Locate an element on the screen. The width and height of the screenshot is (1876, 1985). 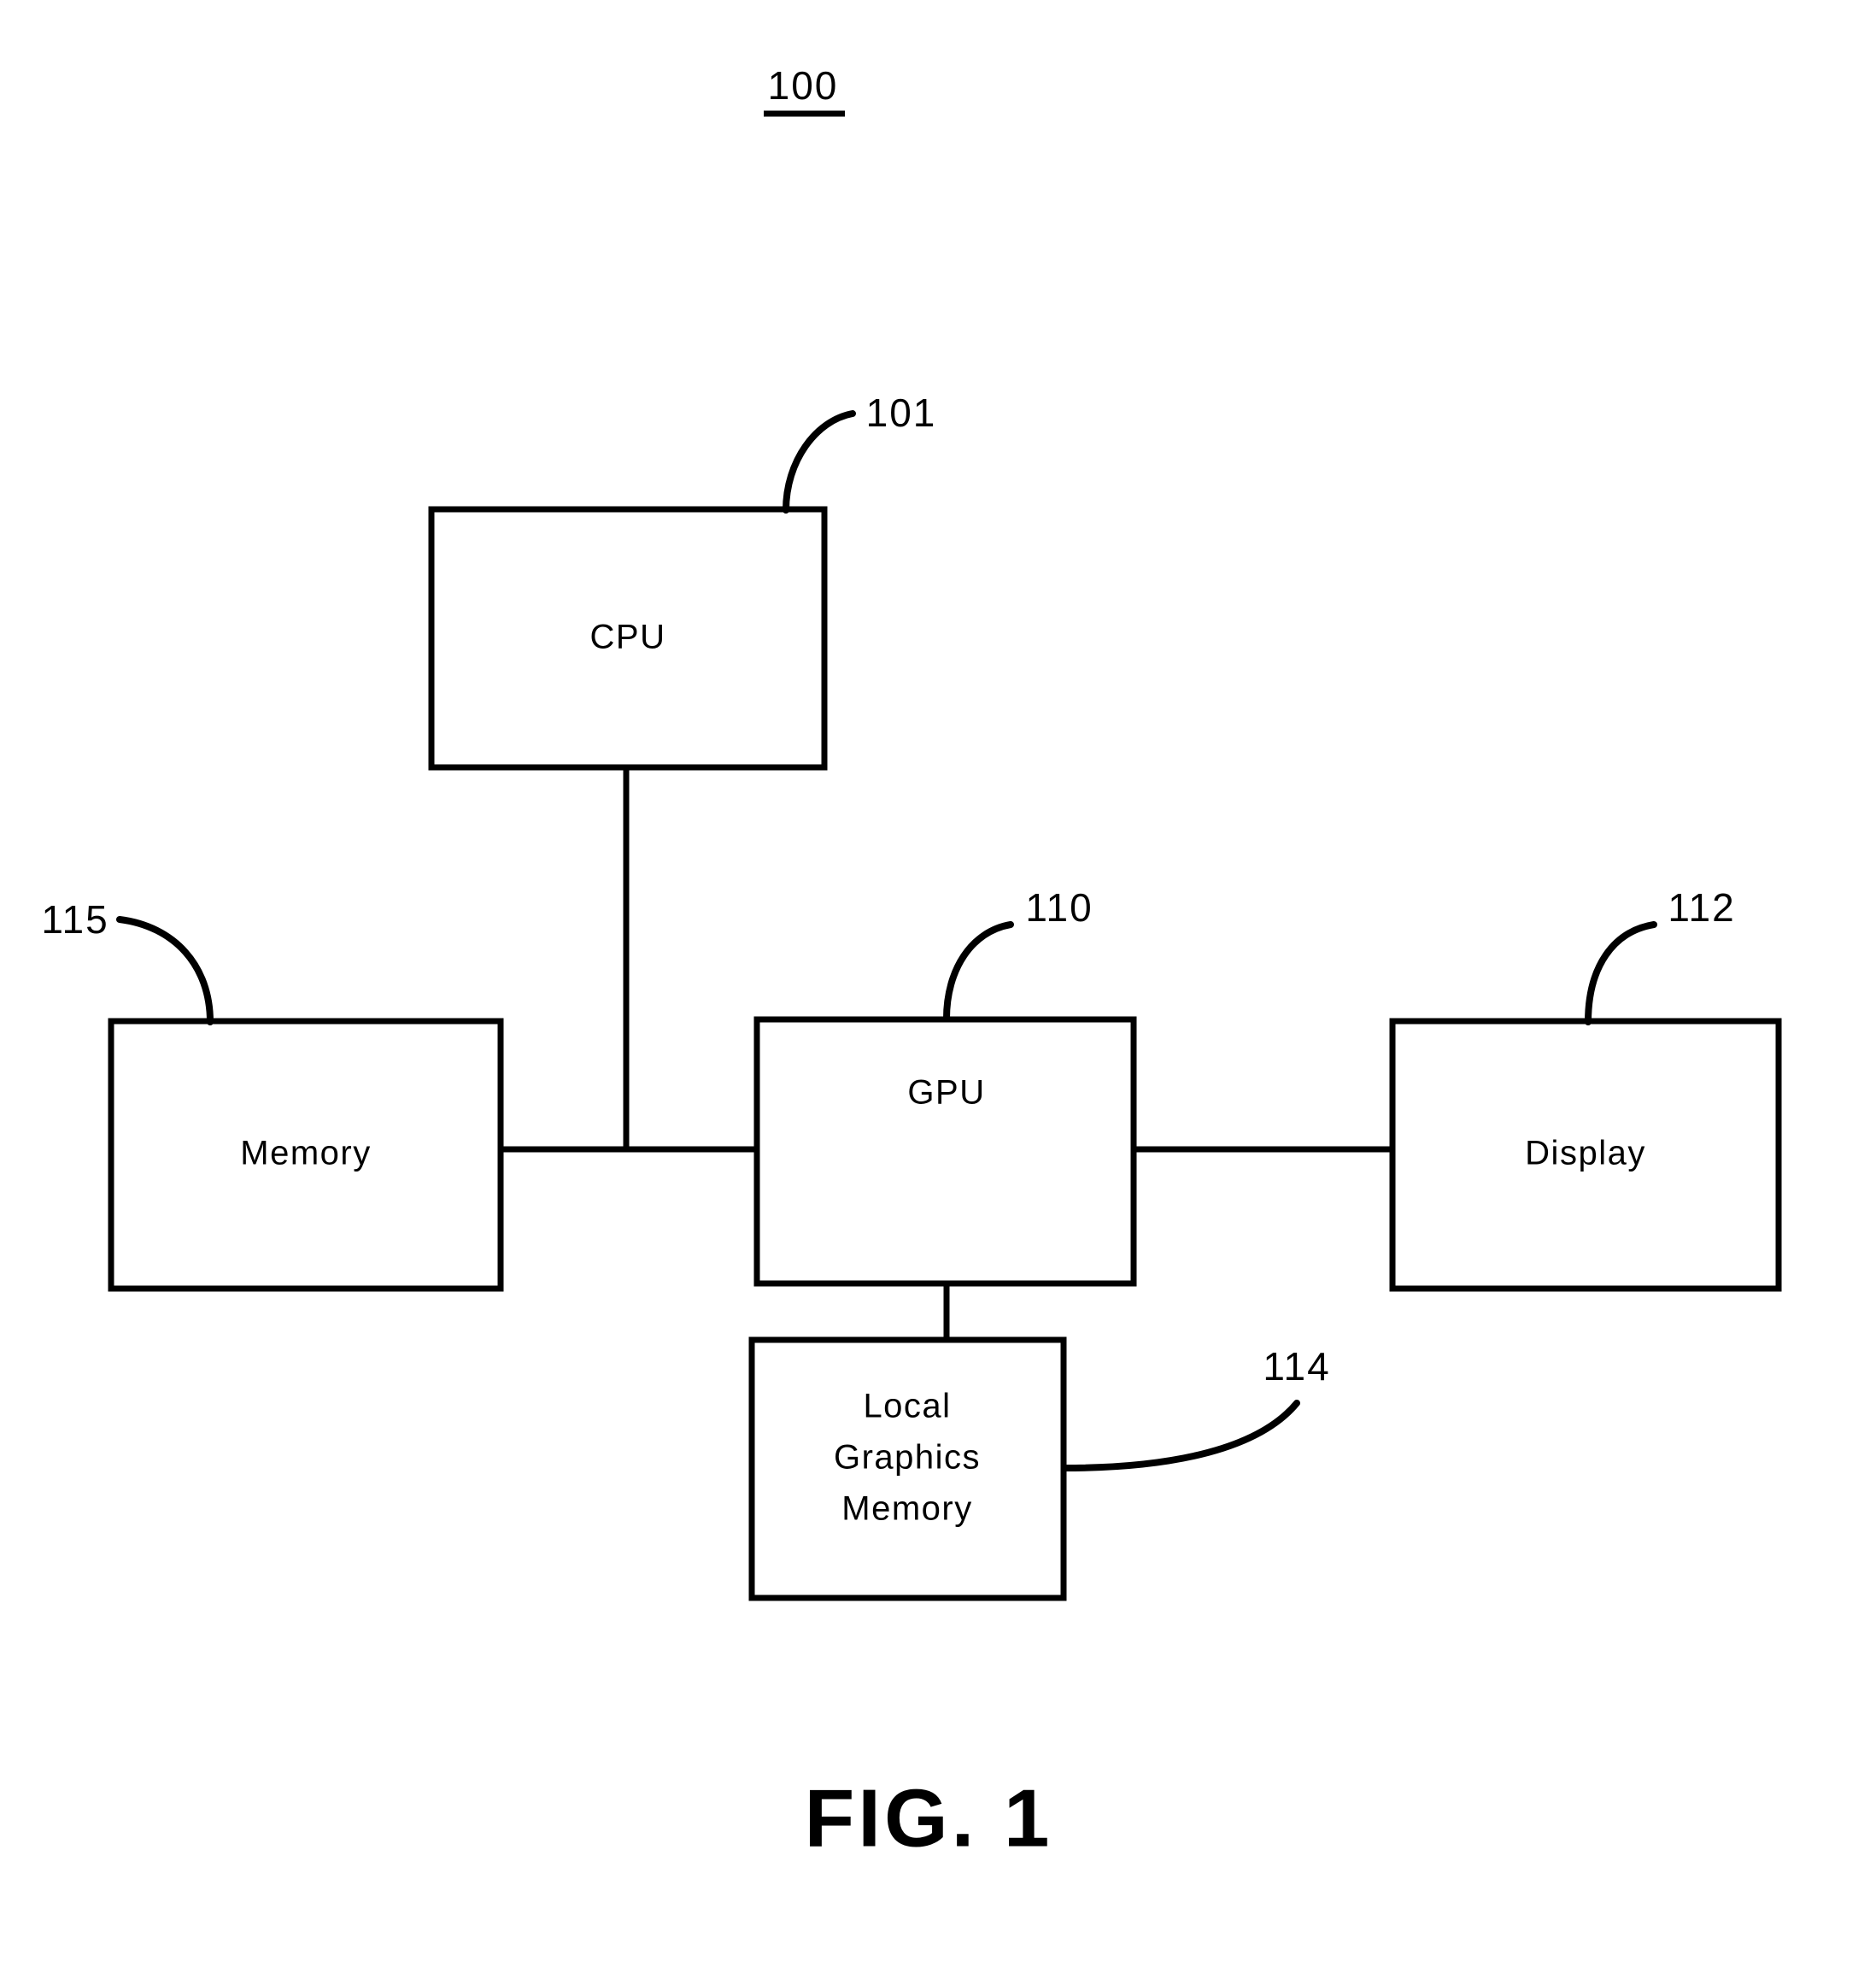
gpu-box-label: GPU is located at coordinates (946, 1093).